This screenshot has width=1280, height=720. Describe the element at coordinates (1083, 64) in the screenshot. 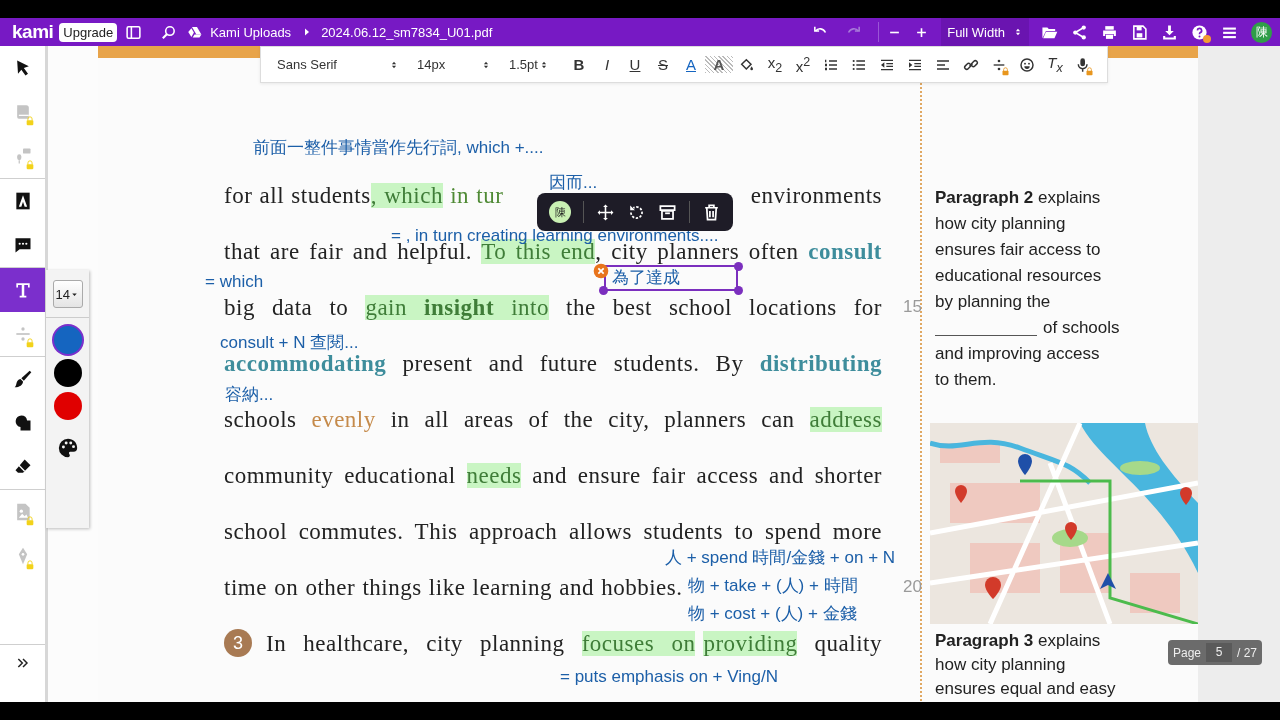

I see `microphone-icon` at that location.